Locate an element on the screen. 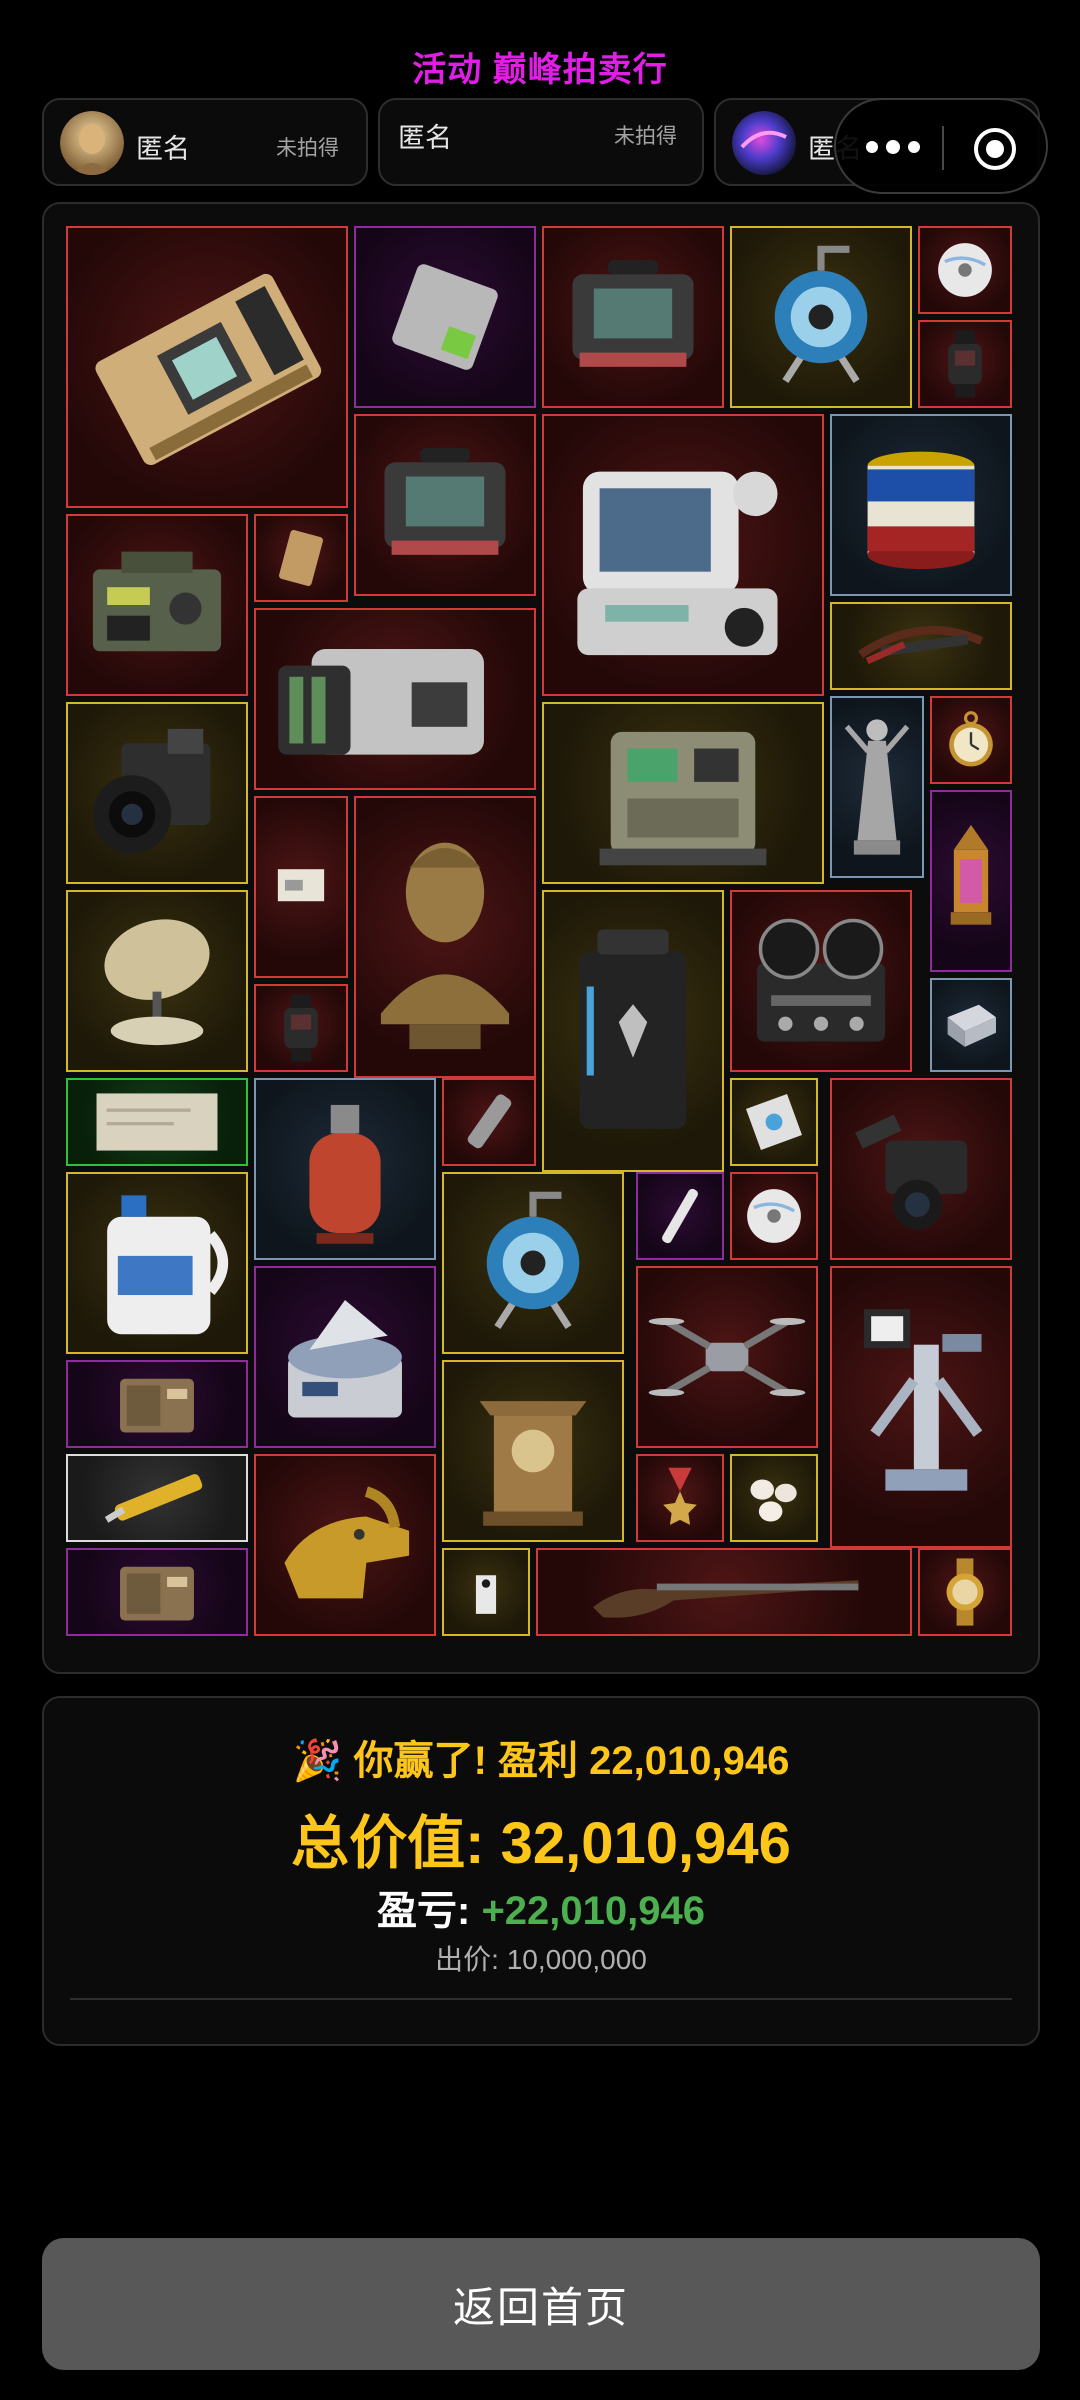 Image resolution: width=1080 pixels, height=2400 pixels. item-ssd-chip is located at coordinates (445, 317).